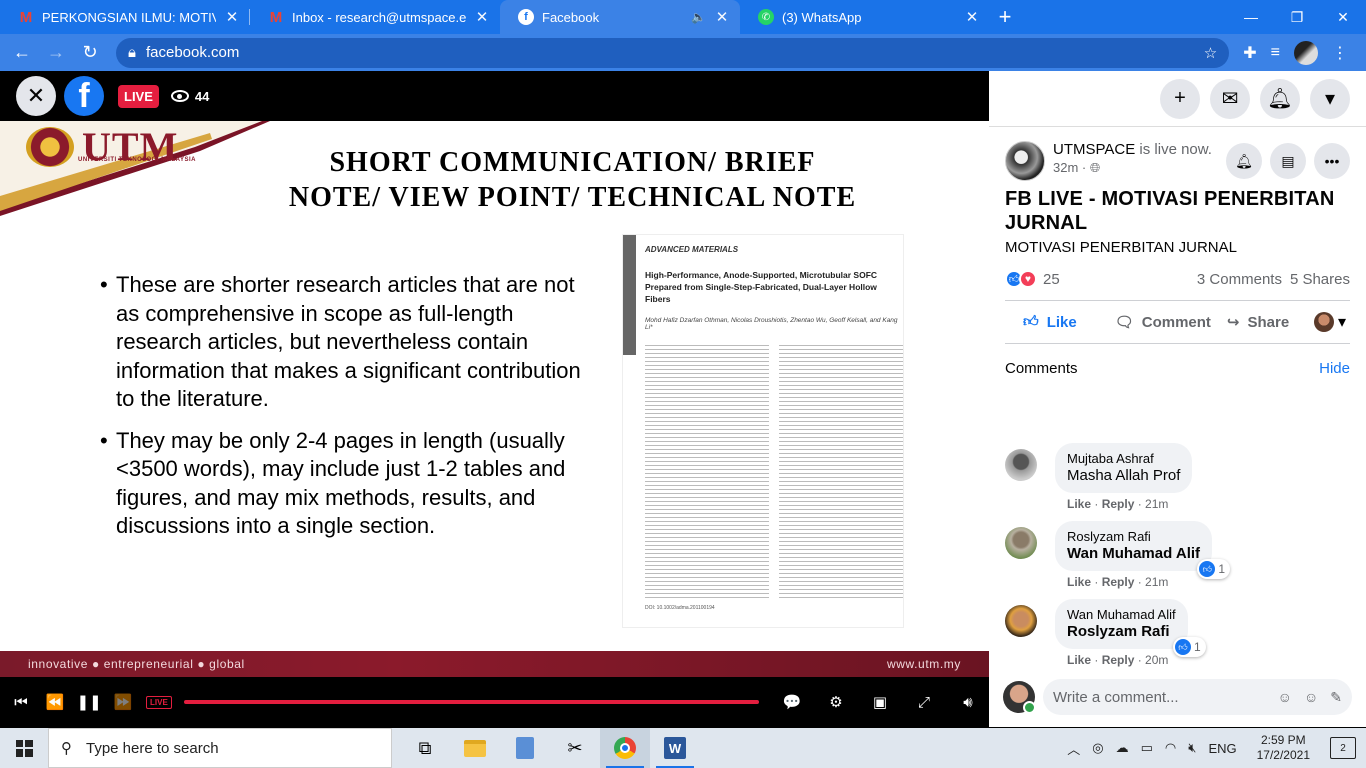 The height and width of the screenshot is (768, 1366). Describe the element at coordinates (1050, 322) in the screenshot. I see `like-button: 👍︎ Like` at that location.